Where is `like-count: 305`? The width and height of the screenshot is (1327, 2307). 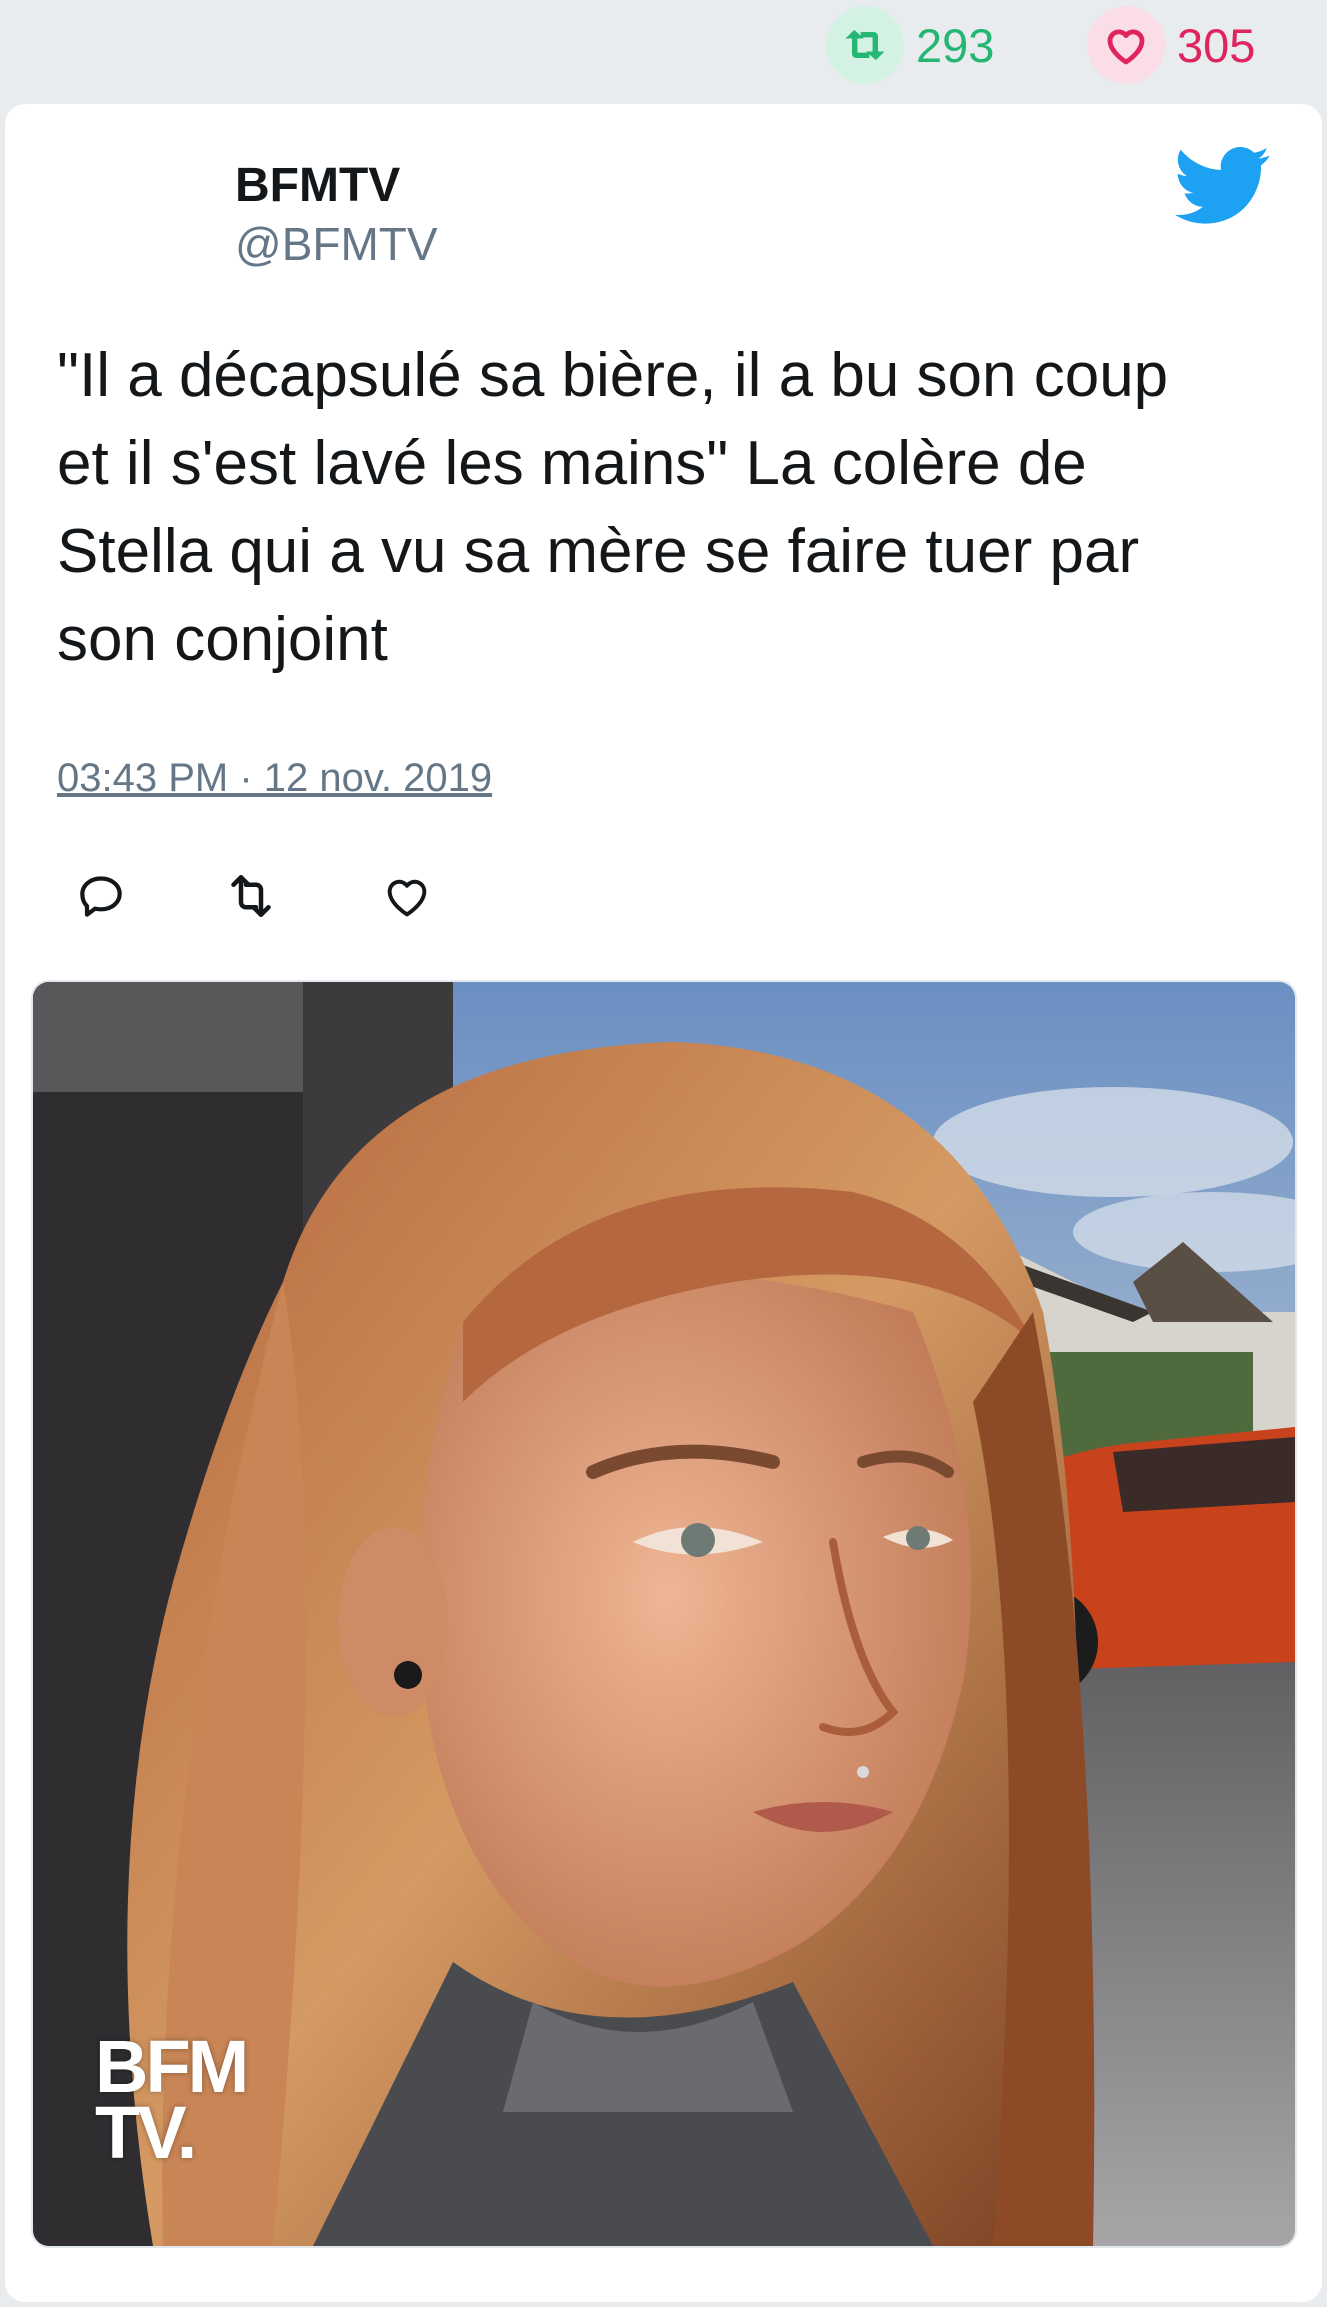 like-count: 305 is located at coordinates (1216, 45).